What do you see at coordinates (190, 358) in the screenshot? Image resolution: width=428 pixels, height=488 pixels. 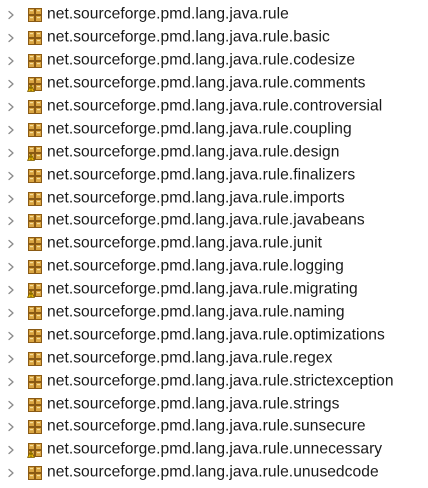 I see `tree-node-label: net.sourceforge.pmd.lang.java.rule.regex` at bounding box center [190, 358].